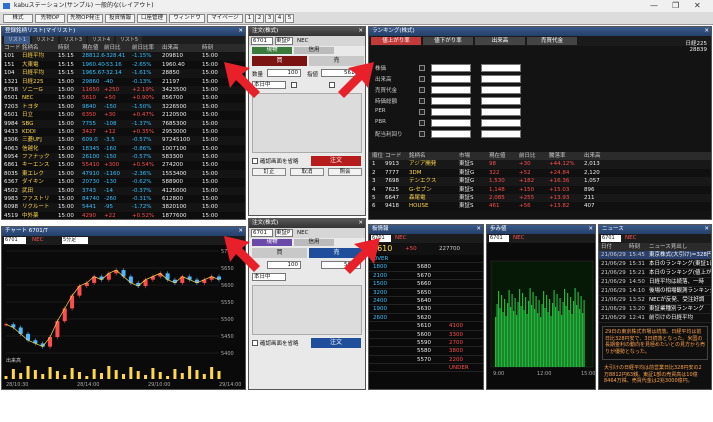 The height and width of the screenshot is (422, 713). I want to click on table-row: 6367 ダイキン 15:00 20730 -130 -0.62% 588900 15:00, so click(123, 182).